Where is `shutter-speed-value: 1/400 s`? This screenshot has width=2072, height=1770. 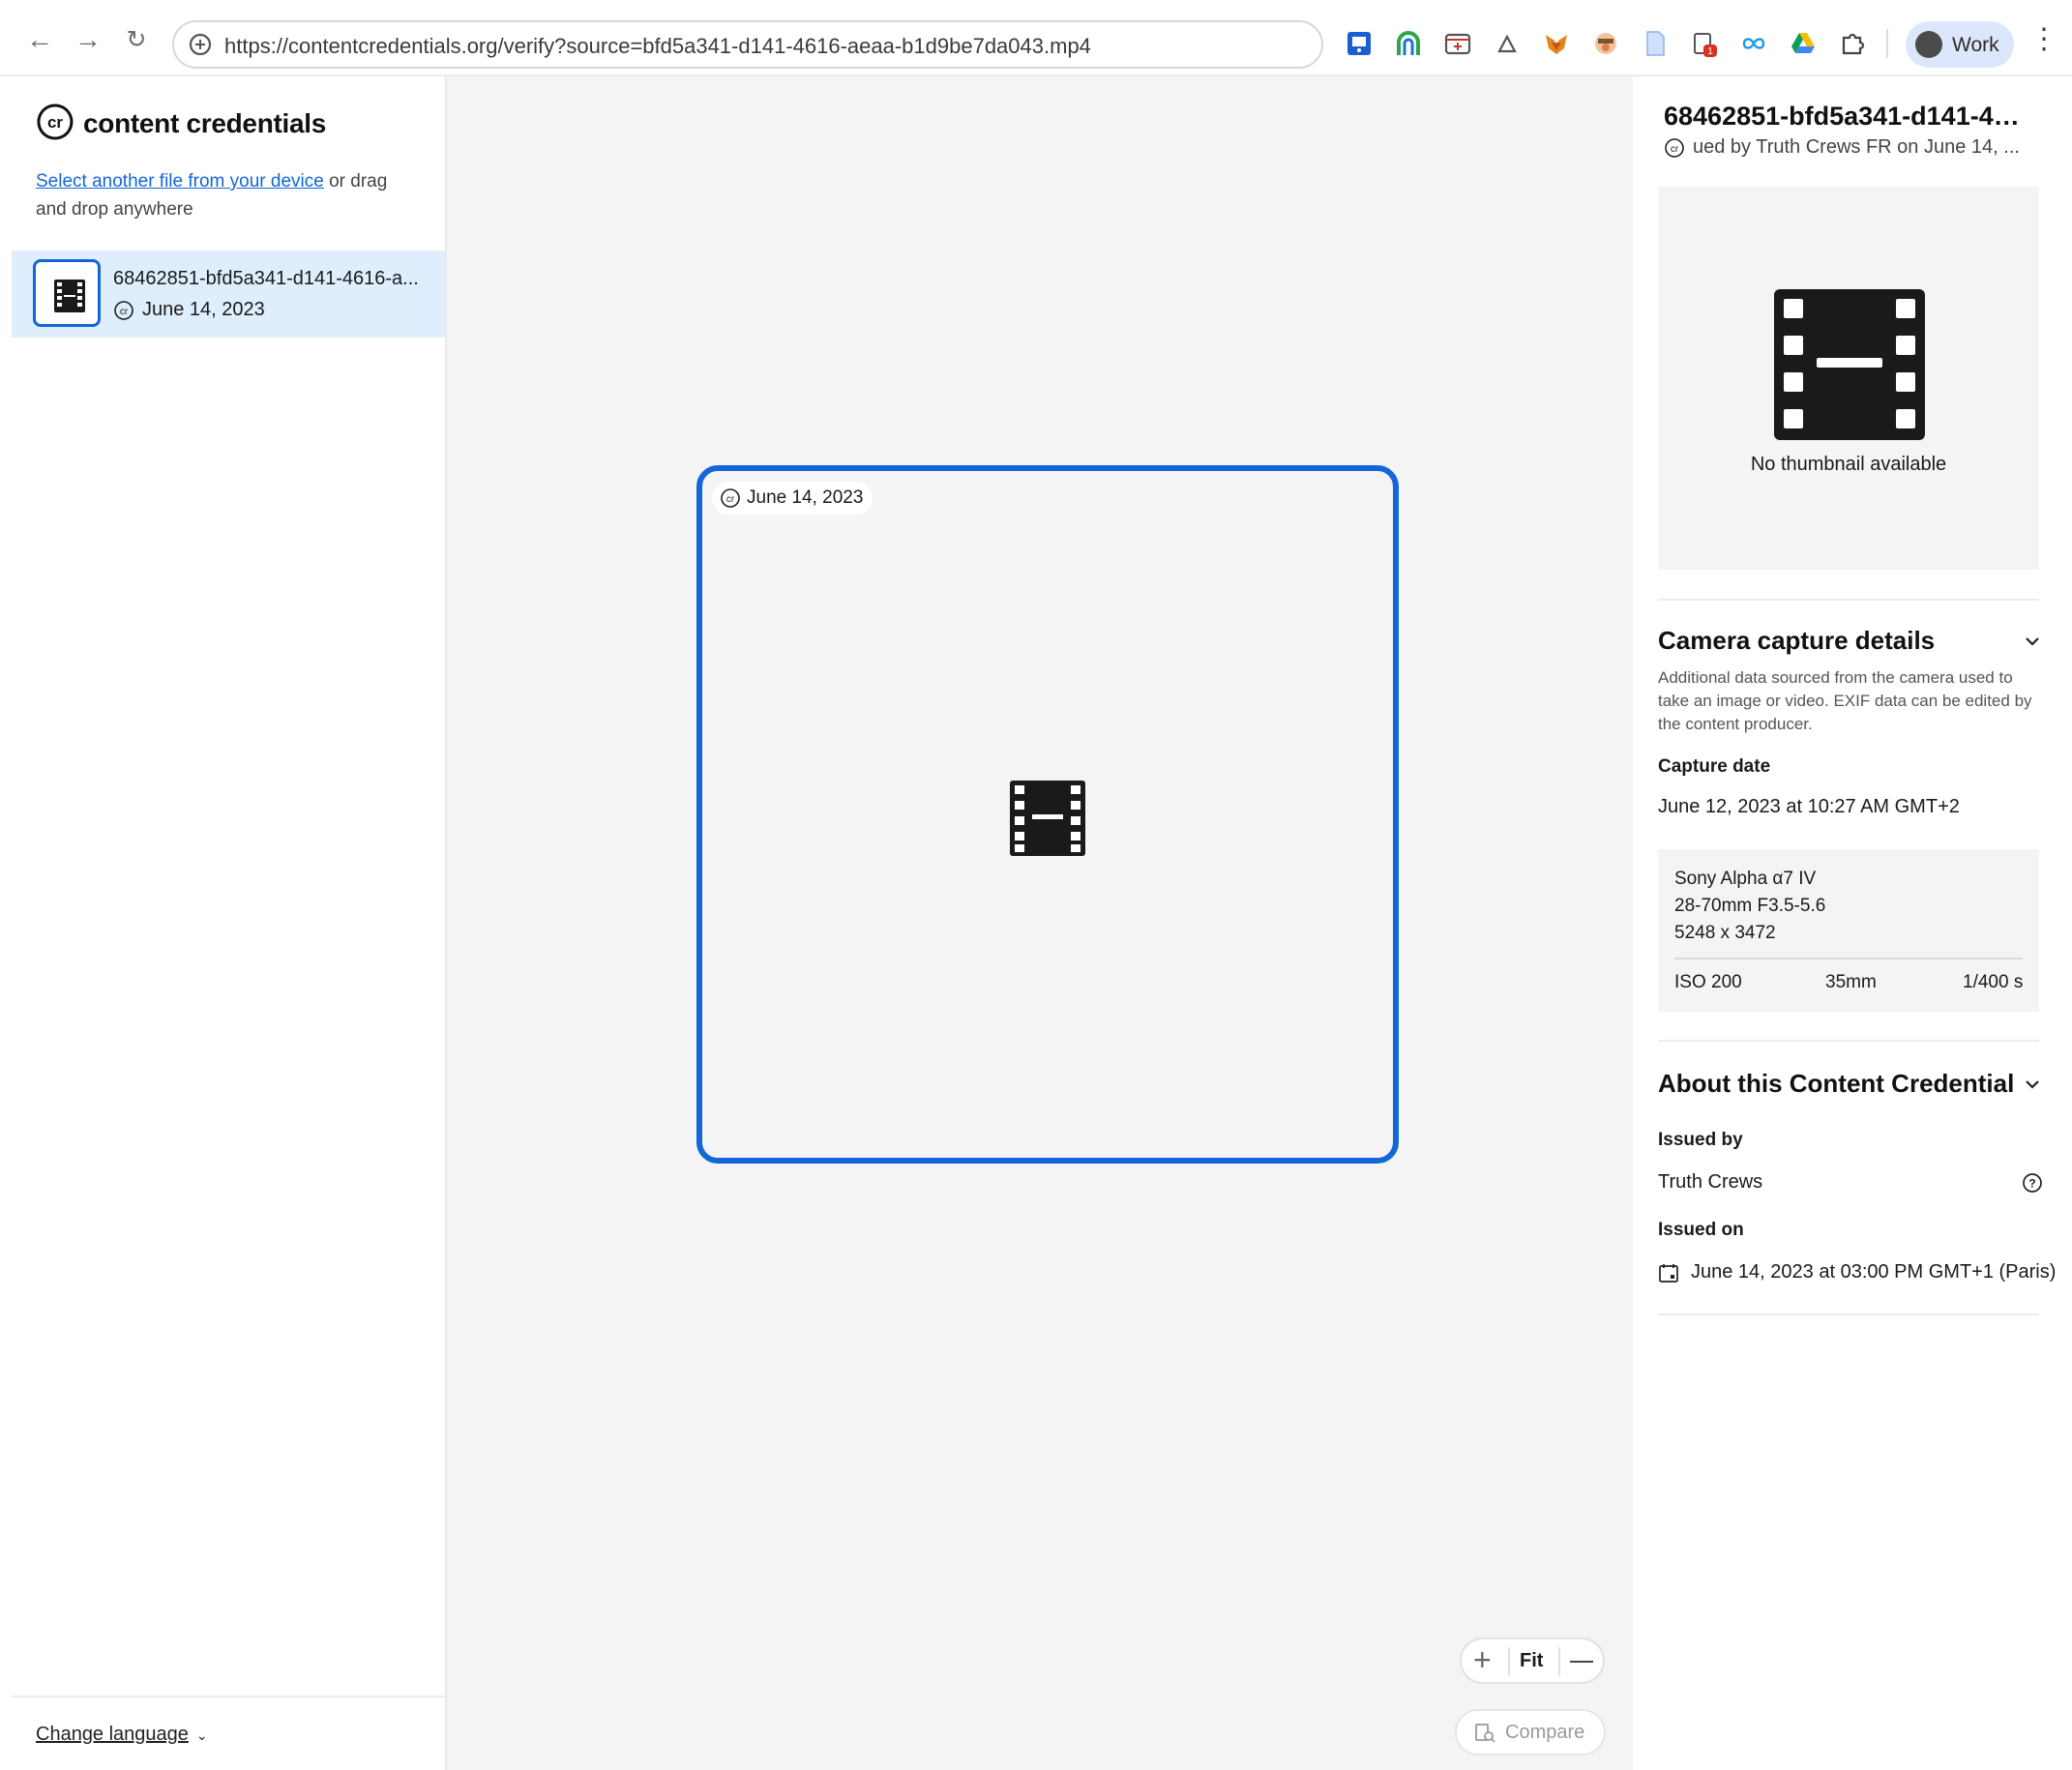
shutter-speed-value: 1/400 s is located at coordinates (1993, 982).